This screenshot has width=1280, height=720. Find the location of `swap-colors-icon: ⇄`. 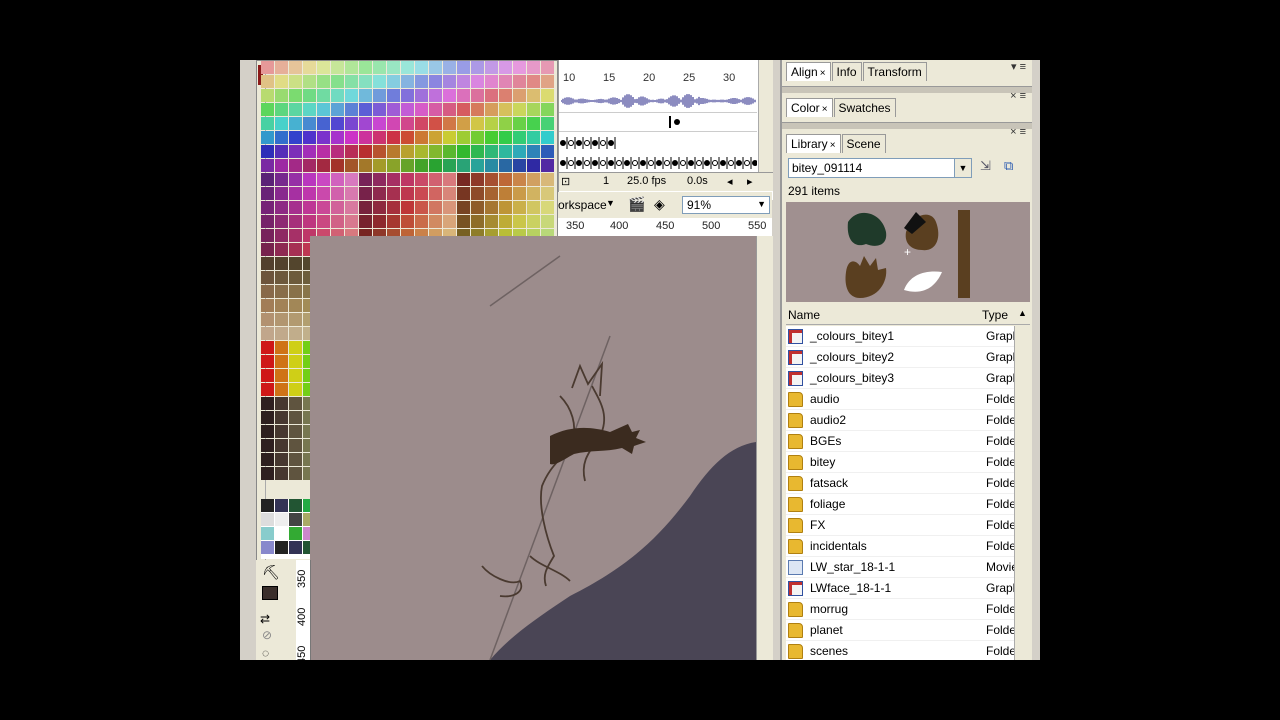

swap-colors-icon: ⇄ is located at coordinates (265, 619).